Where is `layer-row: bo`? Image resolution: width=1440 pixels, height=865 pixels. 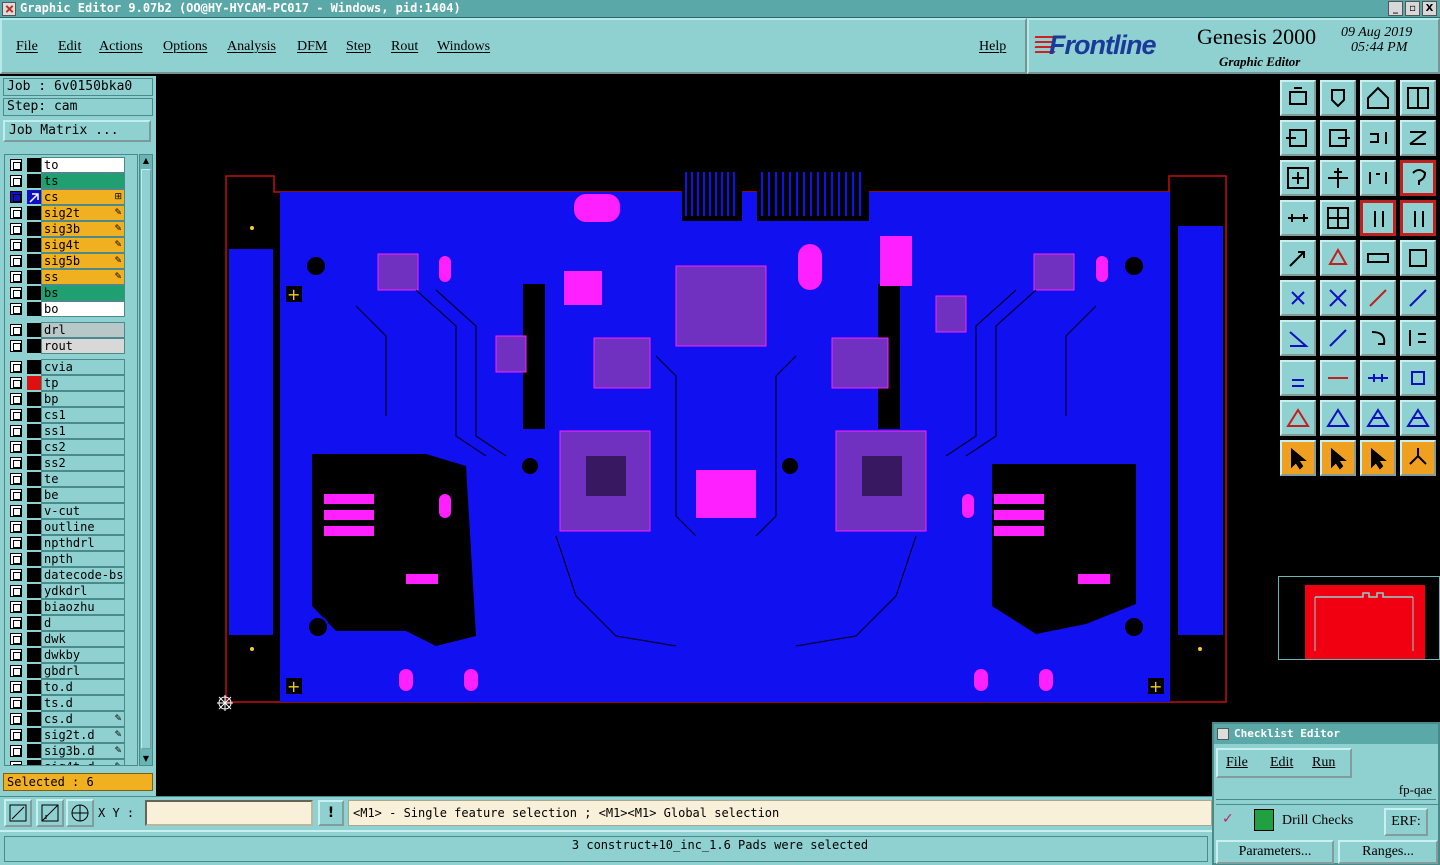 layer-row: bo is located at coordinates (71, 309).